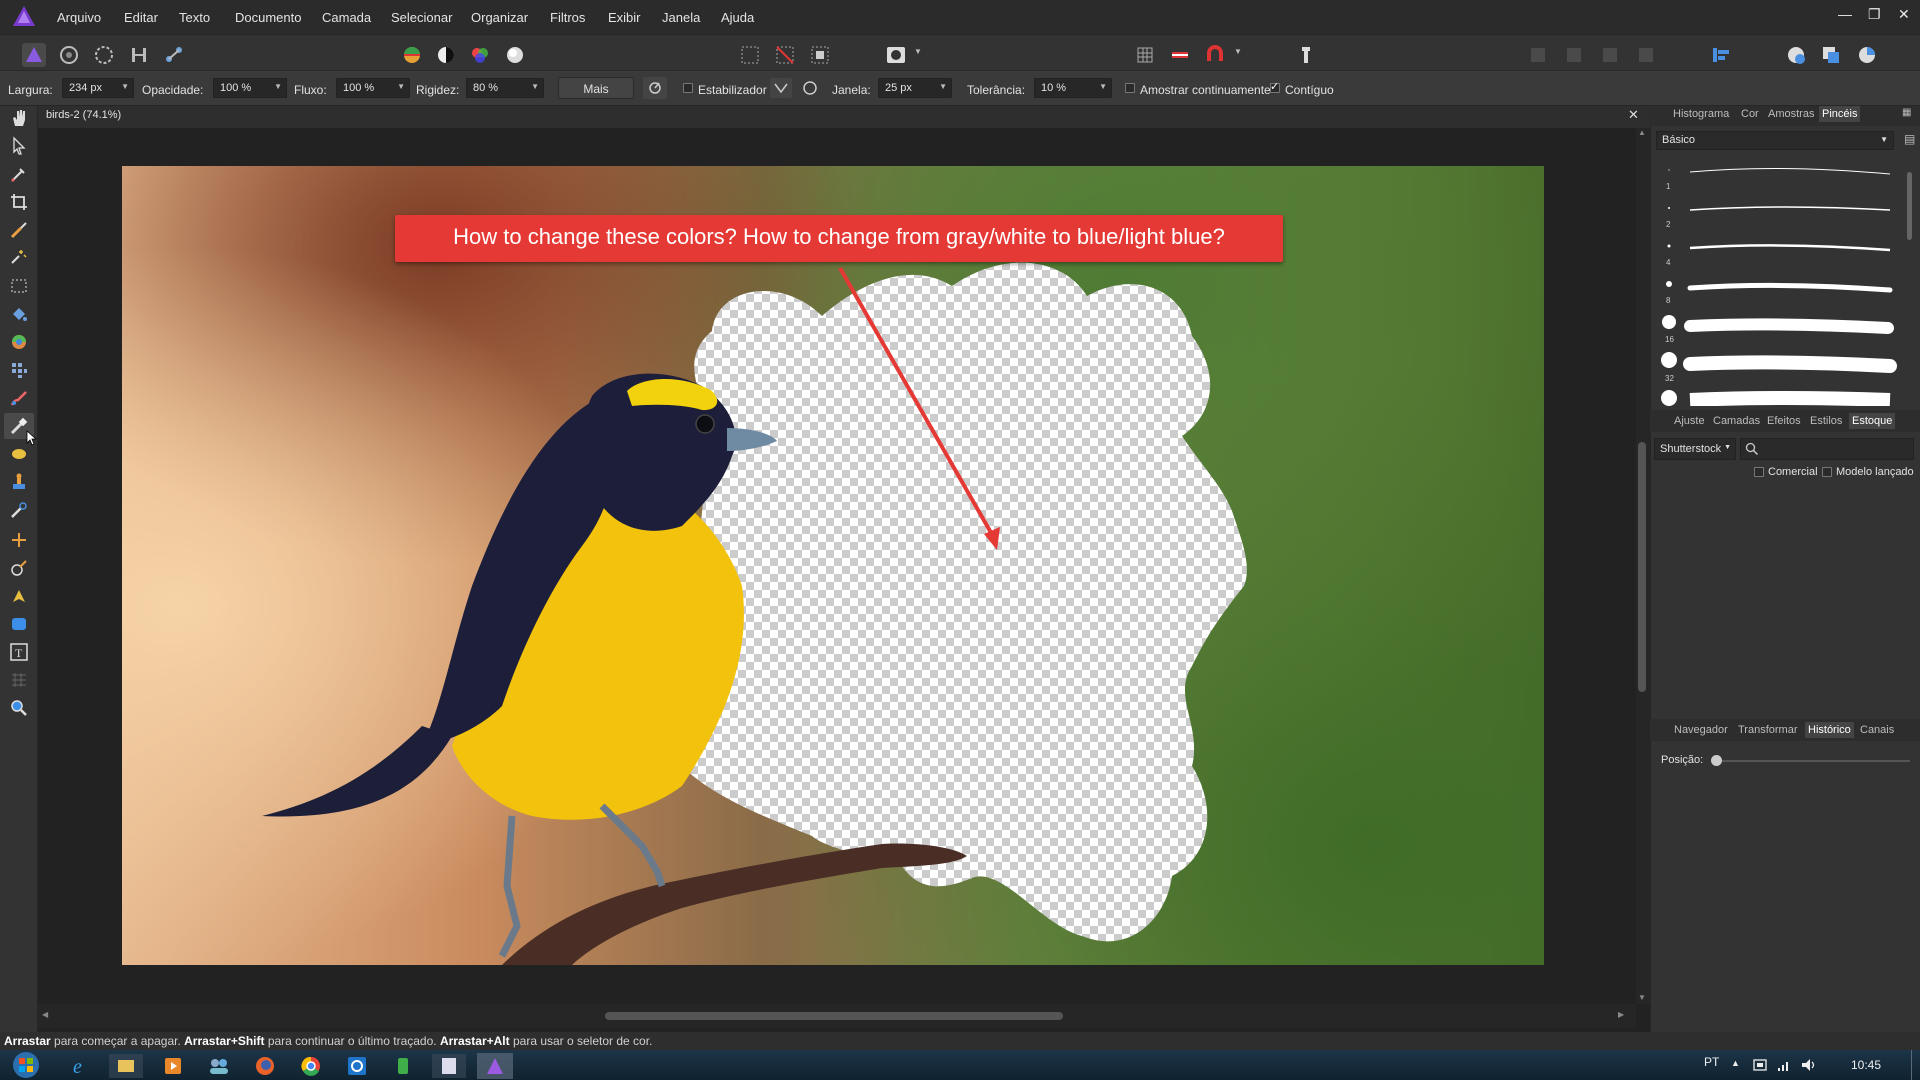 The image size is (1920, 1080). What do you see at coordinates (1759, 472) in the screenshot?
I see `commercial-checkbox` at bounding box center [1759, 472].